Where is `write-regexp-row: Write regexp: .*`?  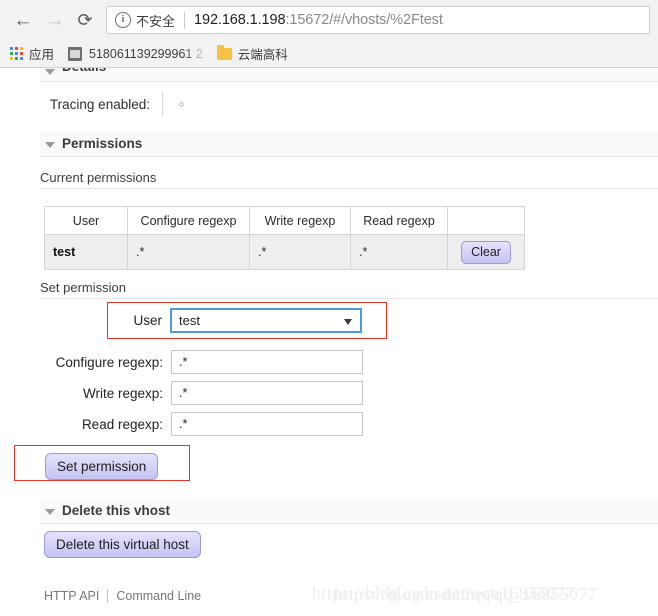 write-regexp-row: Write regexp: .* is located at coordinates (204, 393).